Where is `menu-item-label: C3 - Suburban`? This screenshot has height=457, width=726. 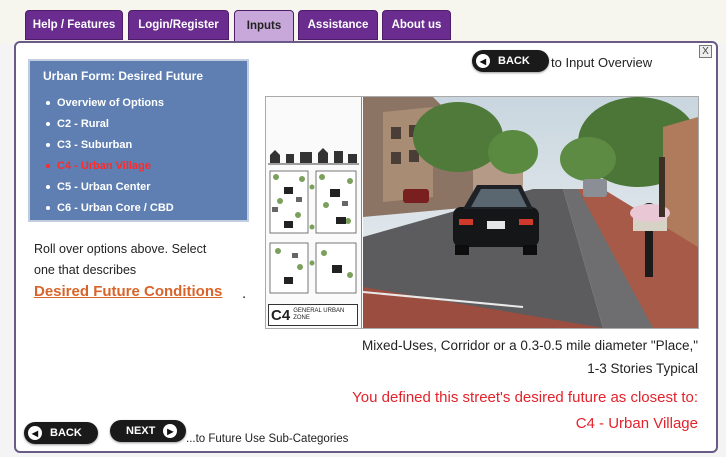
menu-item-label: C3 - Suburban is located at coordinates (95, 144).